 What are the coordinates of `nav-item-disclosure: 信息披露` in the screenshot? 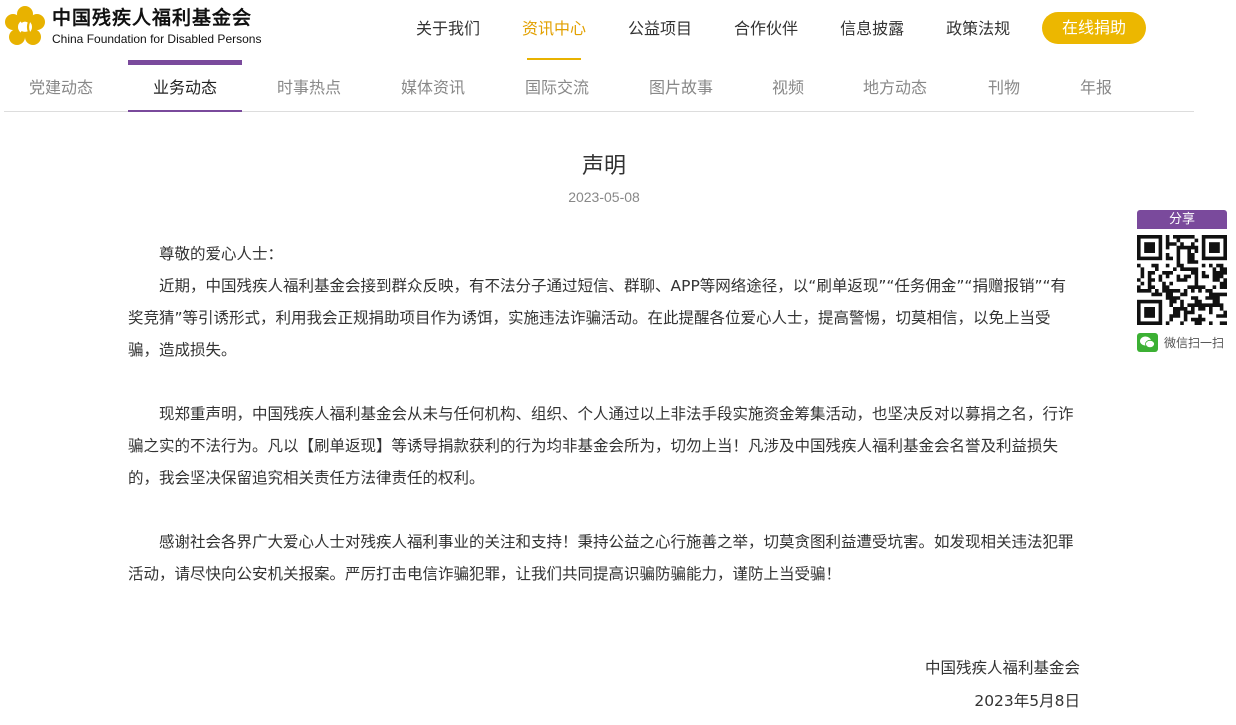 It's located at (872, 30).